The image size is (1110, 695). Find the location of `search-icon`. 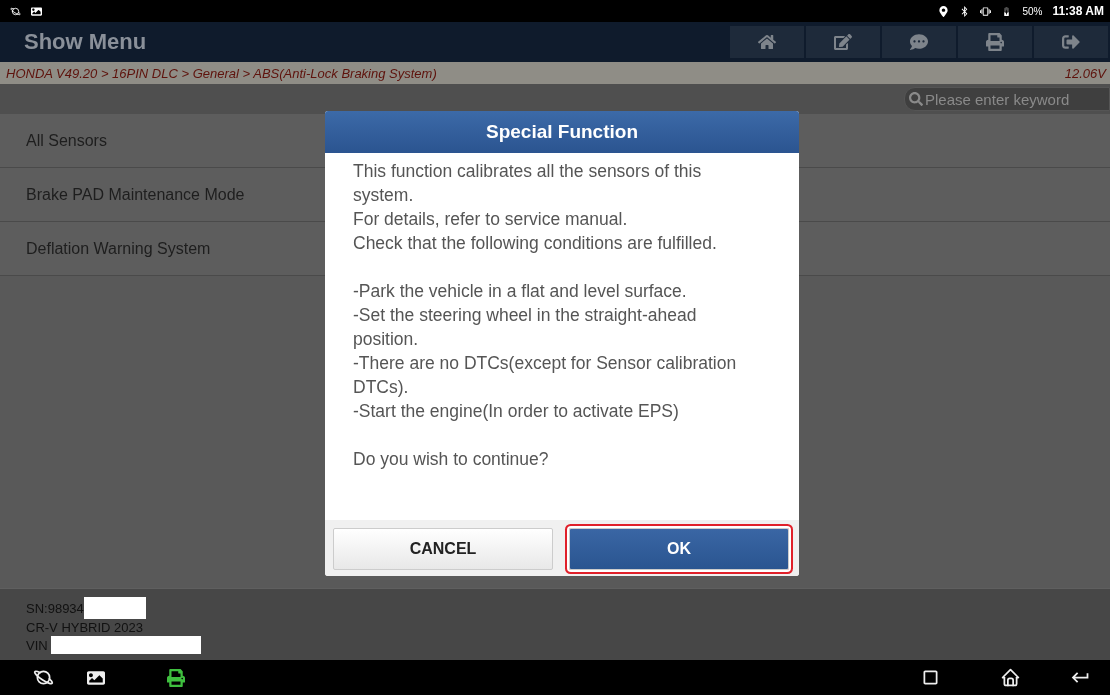

search-icon is located at coordinates (916, 99).